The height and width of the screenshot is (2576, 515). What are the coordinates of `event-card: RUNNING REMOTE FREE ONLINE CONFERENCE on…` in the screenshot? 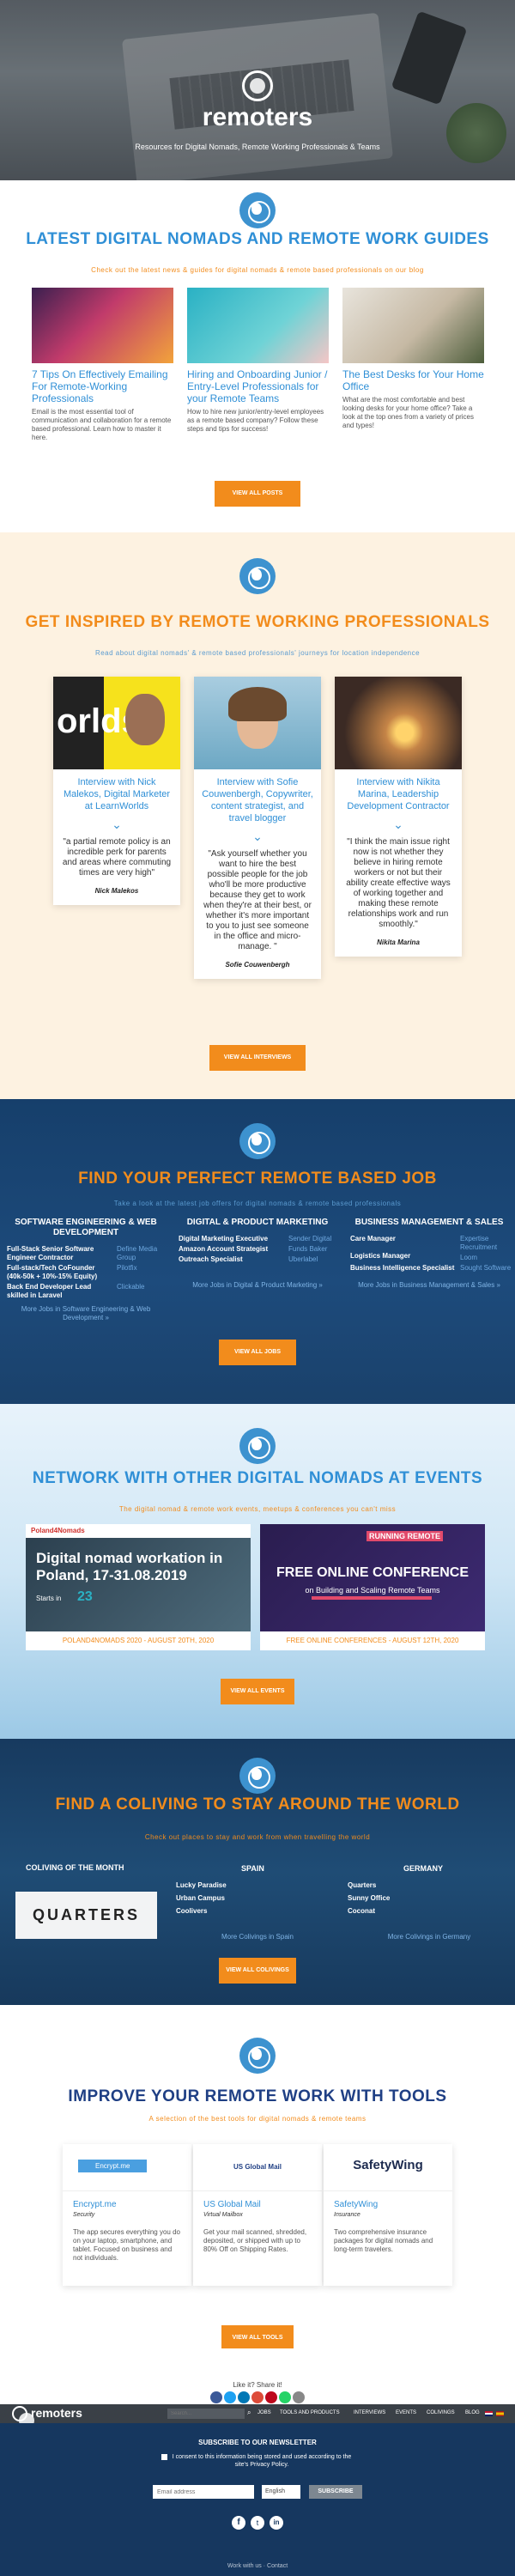 It's located at (372, 1587).